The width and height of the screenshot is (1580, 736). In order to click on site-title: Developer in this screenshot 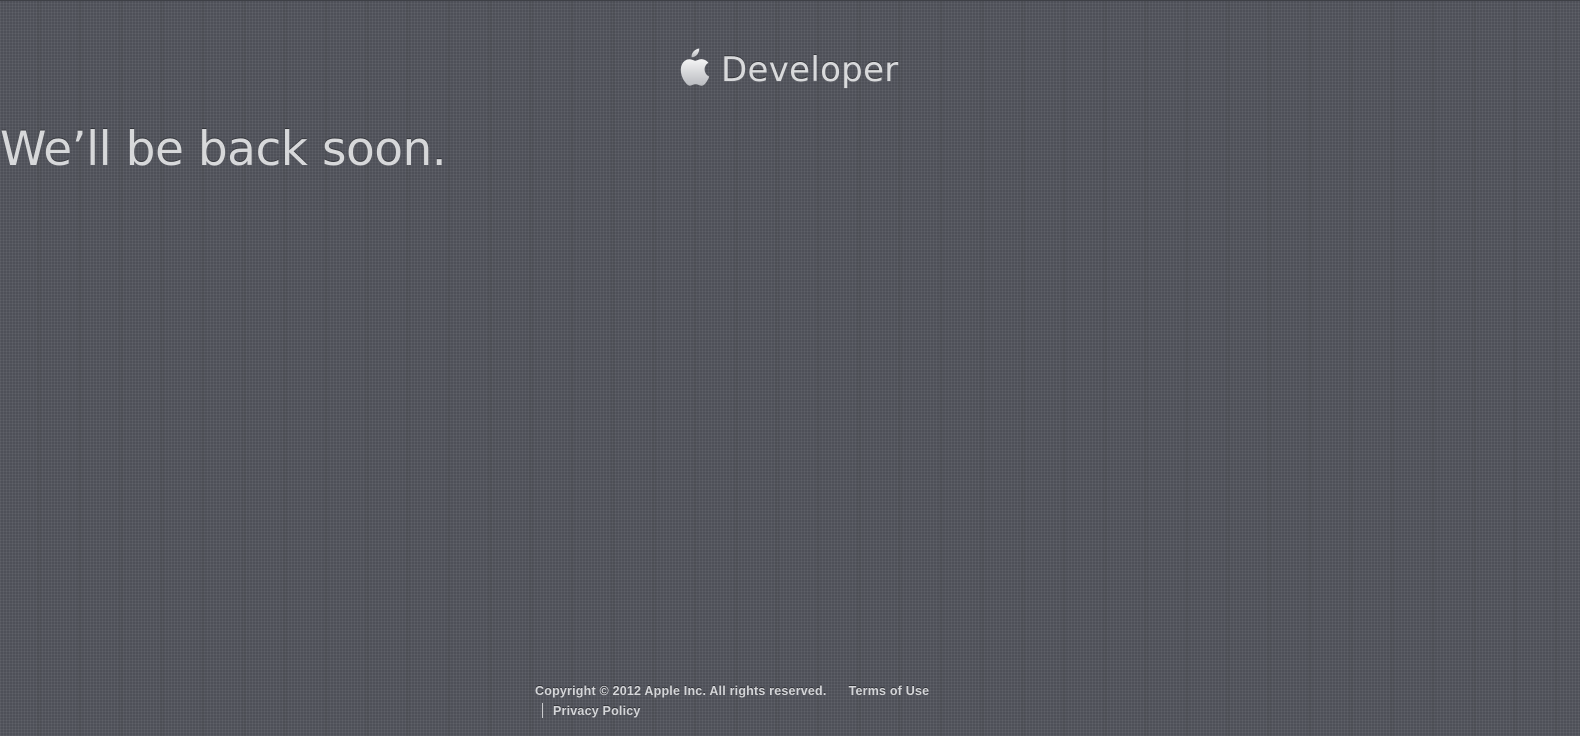, I will do `click(810, 70)`.